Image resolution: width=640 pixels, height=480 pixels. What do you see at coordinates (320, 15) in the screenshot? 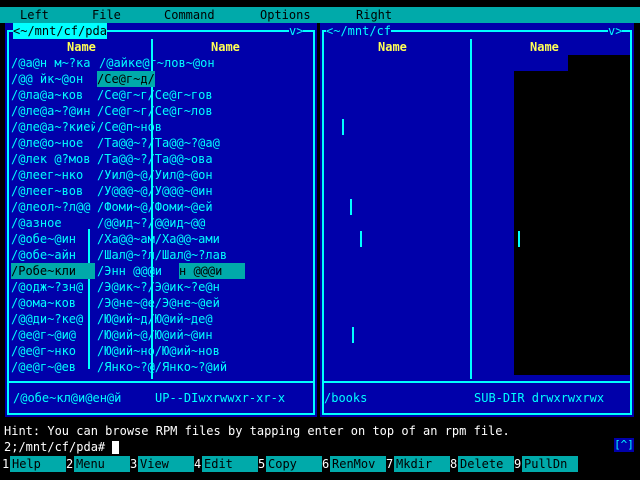
I see `menu-bar: Left File Command Options Right` at bounding box center [320, 15].